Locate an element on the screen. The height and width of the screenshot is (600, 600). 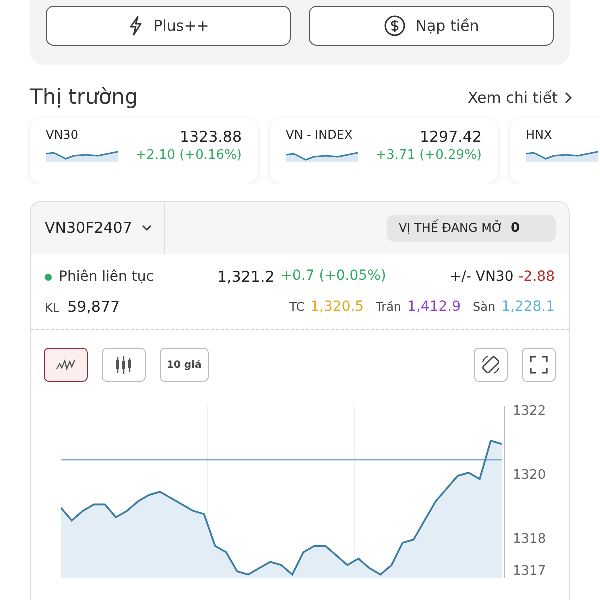
volume-label: KL is located at coordinates (52, 308).